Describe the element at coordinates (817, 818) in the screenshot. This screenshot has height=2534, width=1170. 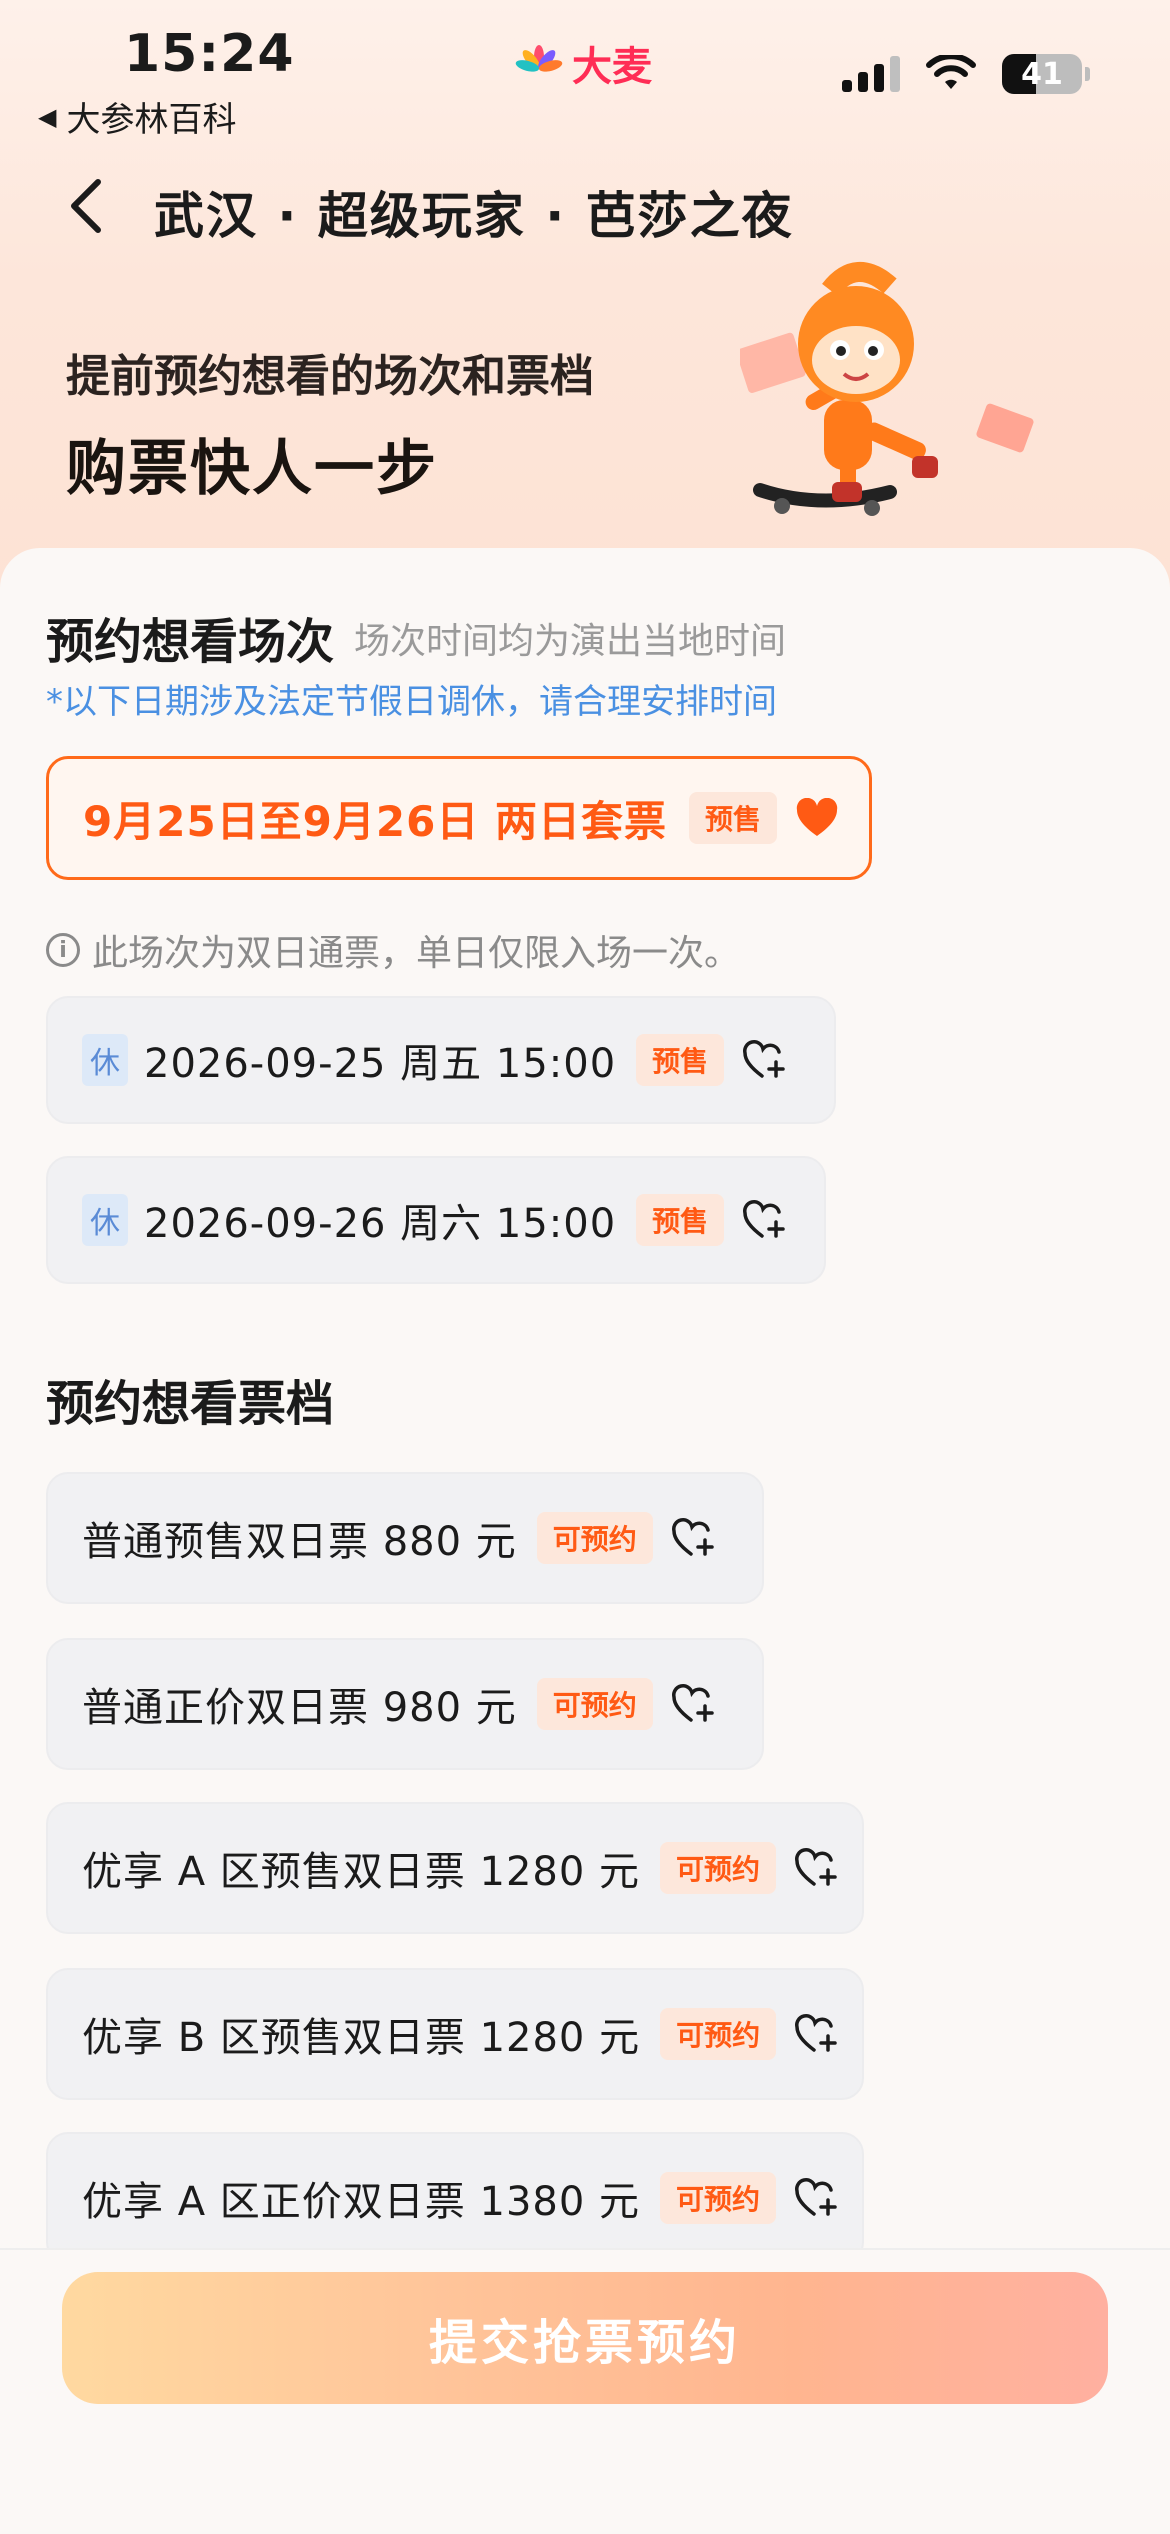
I see `heart-filled-icon` at that location.